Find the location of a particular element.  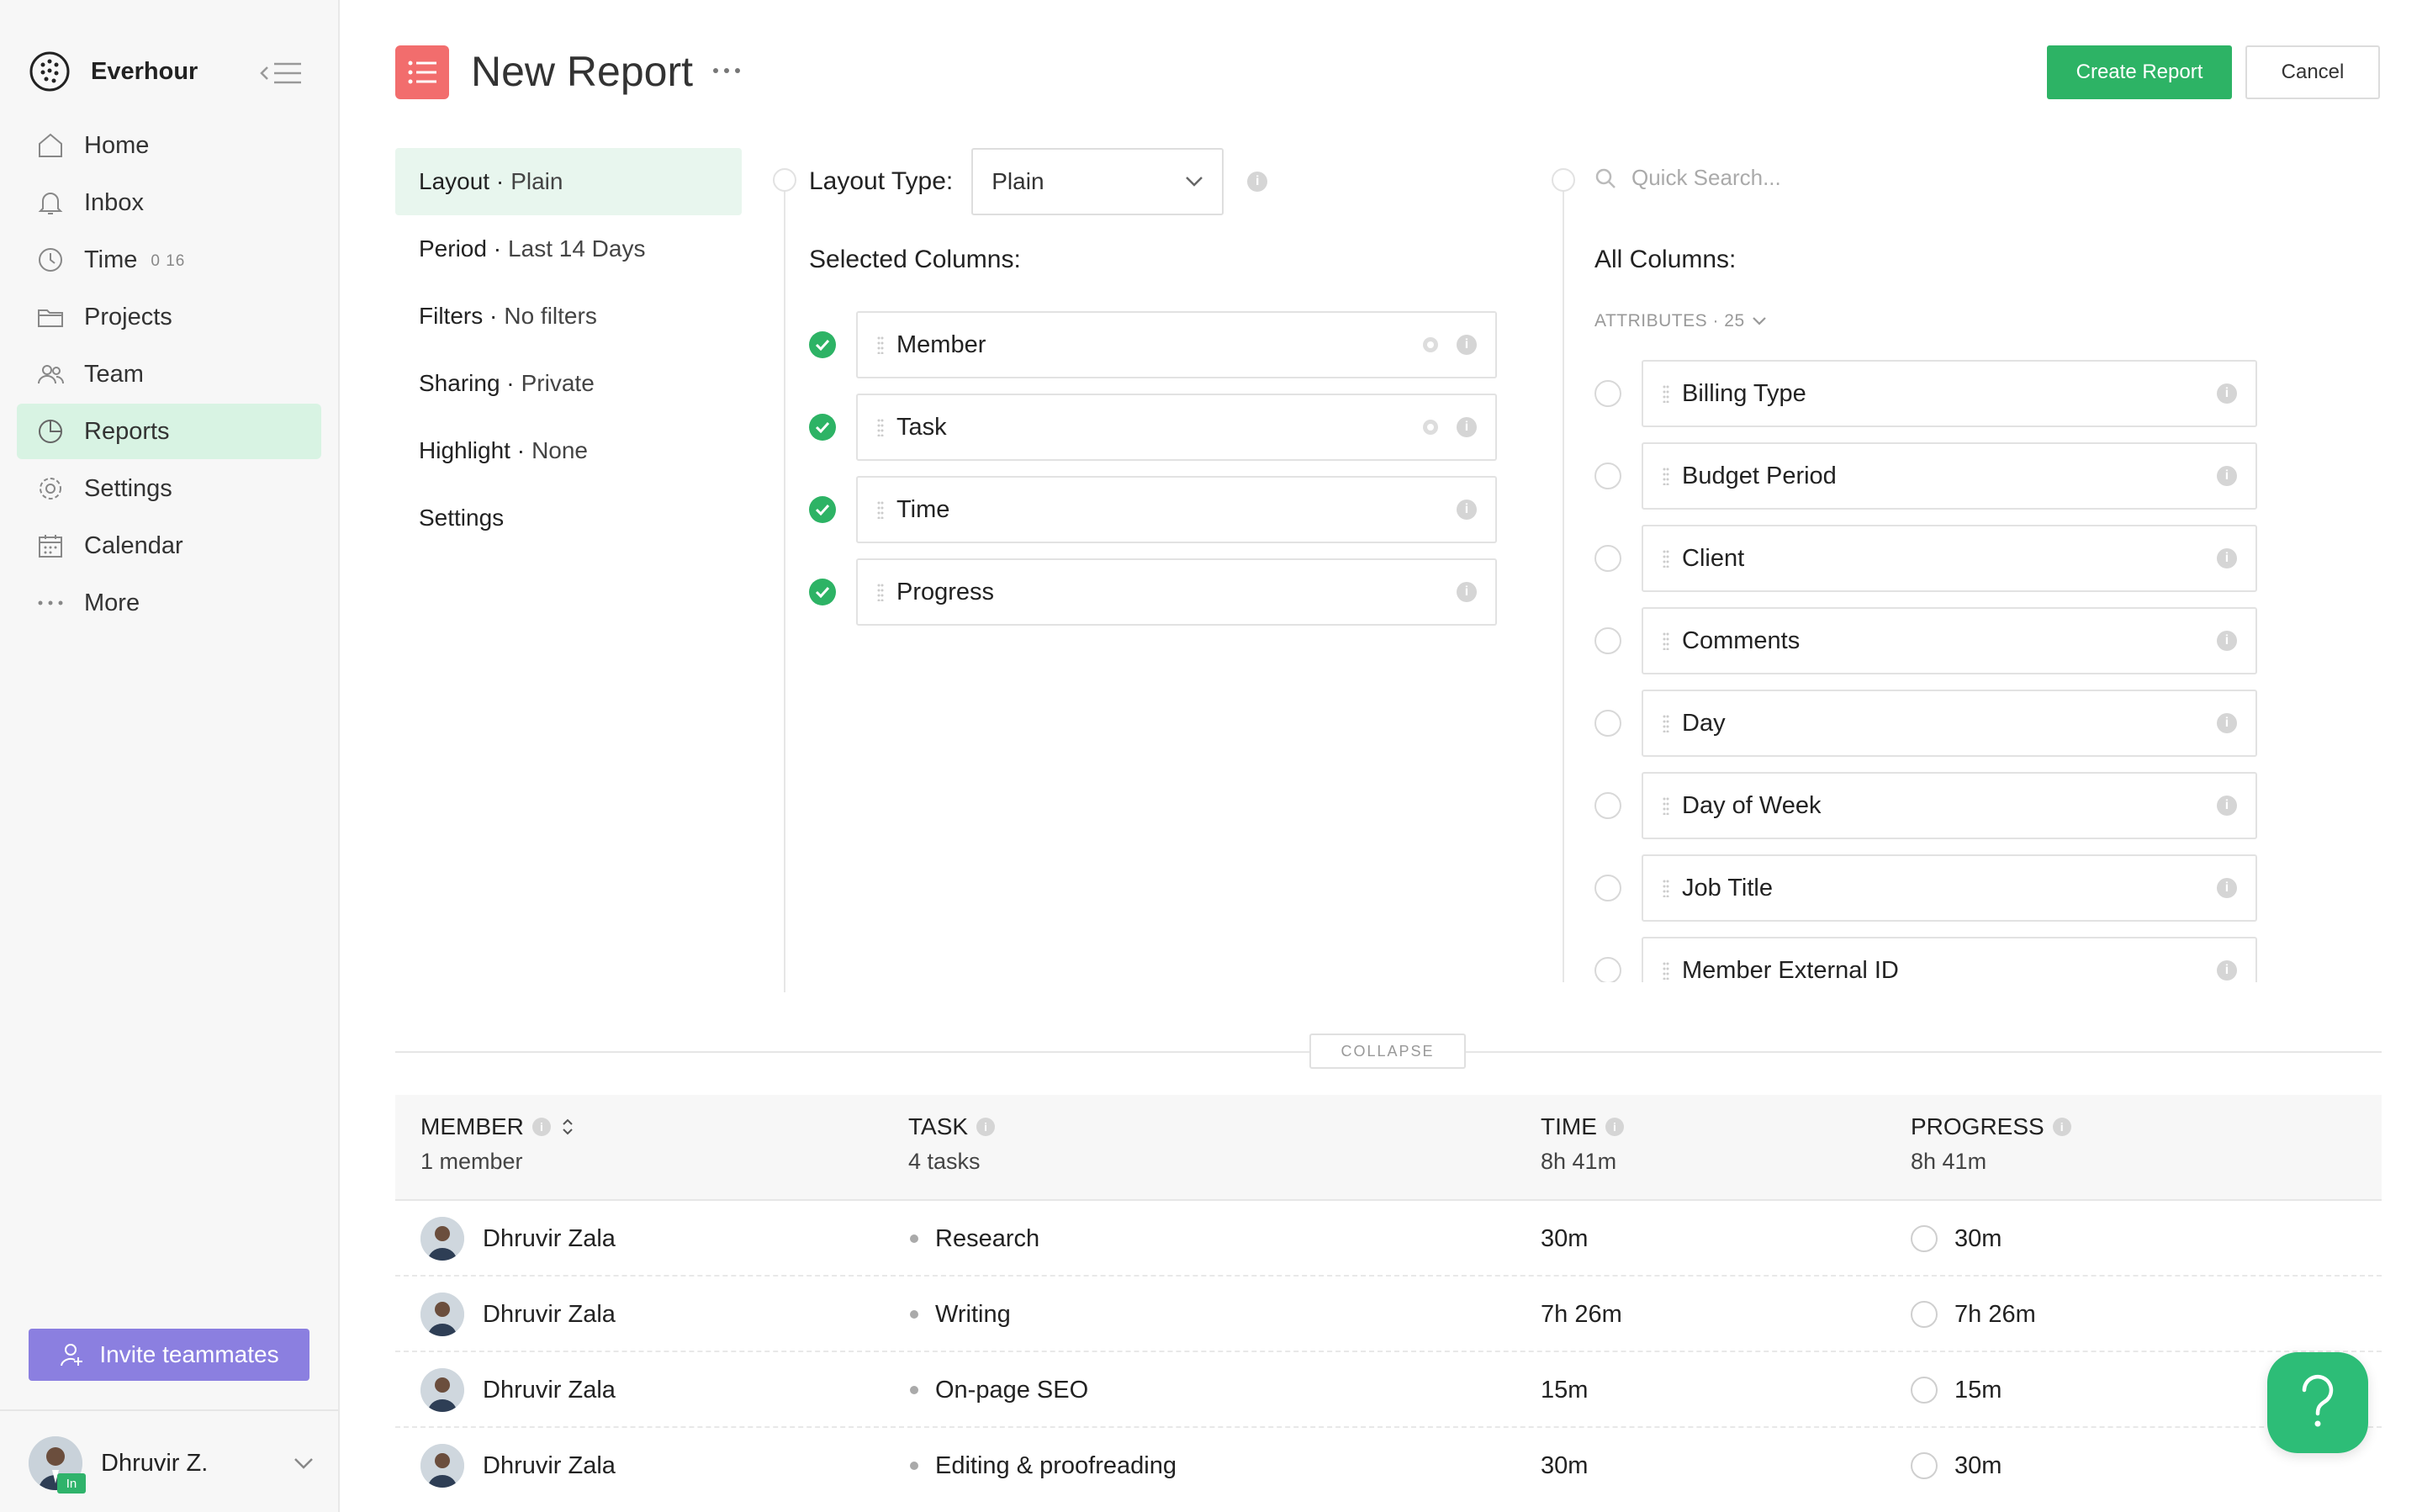

column-item: Job Title i is located at coordinates (1949, 888).